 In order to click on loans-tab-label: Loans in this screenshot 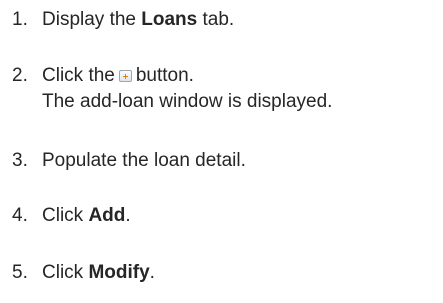, I will do `click(169, 19)`.